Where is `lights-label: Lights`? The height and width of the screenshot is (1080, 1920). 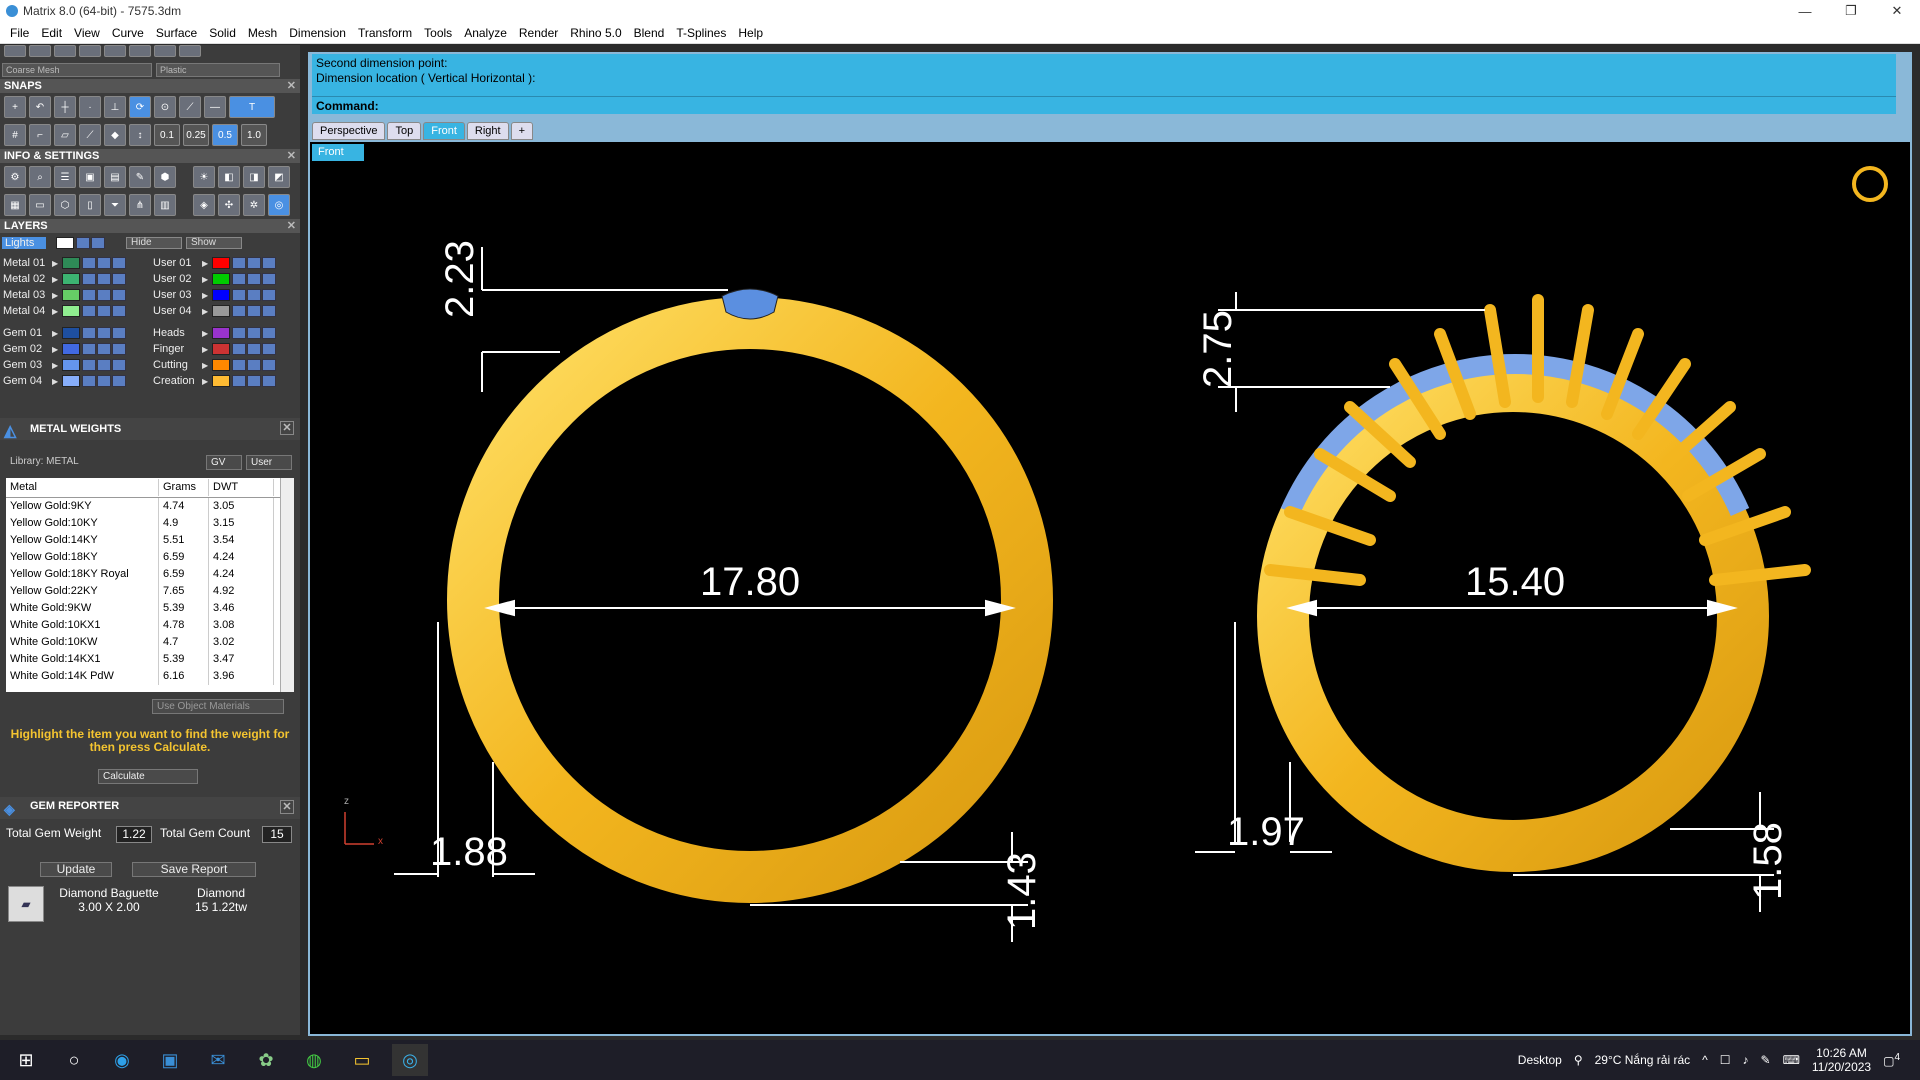
lights-label: Lights is located at coordinates (24, 243).